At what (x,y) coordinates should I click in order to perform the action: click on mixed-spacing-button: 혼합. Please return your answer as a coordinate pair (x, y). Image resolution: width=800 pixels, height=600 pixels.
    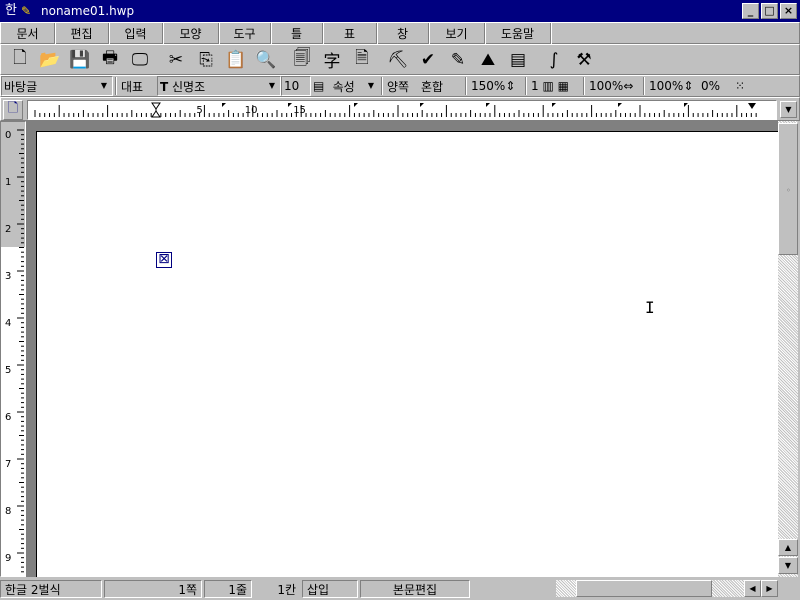
    Looking at the image, I should click on (441, 86).